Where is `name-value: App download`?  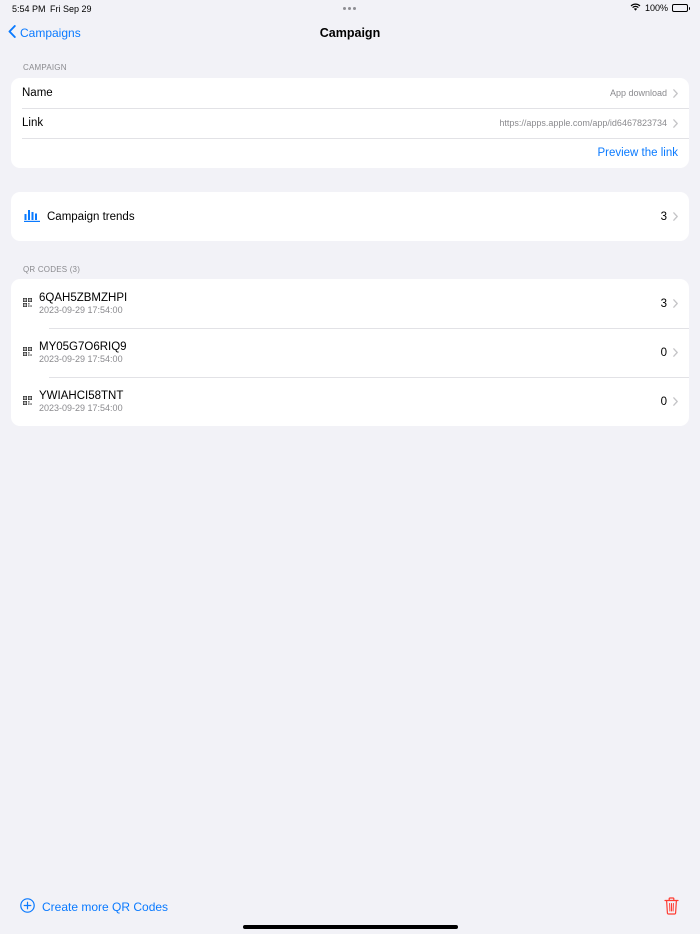
name-value: App download is located at coordinates (638, 93).